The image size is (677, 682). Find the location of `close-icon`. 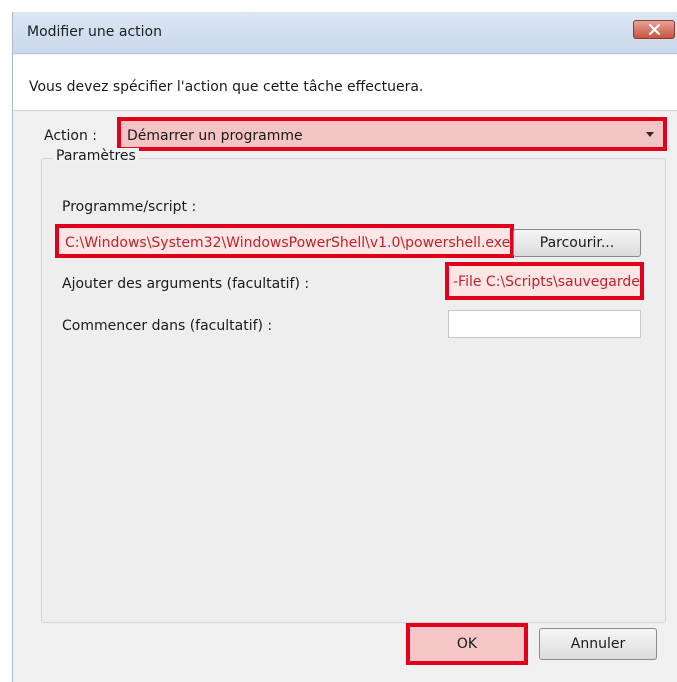

close-icon is located at coordinates (654, 29).